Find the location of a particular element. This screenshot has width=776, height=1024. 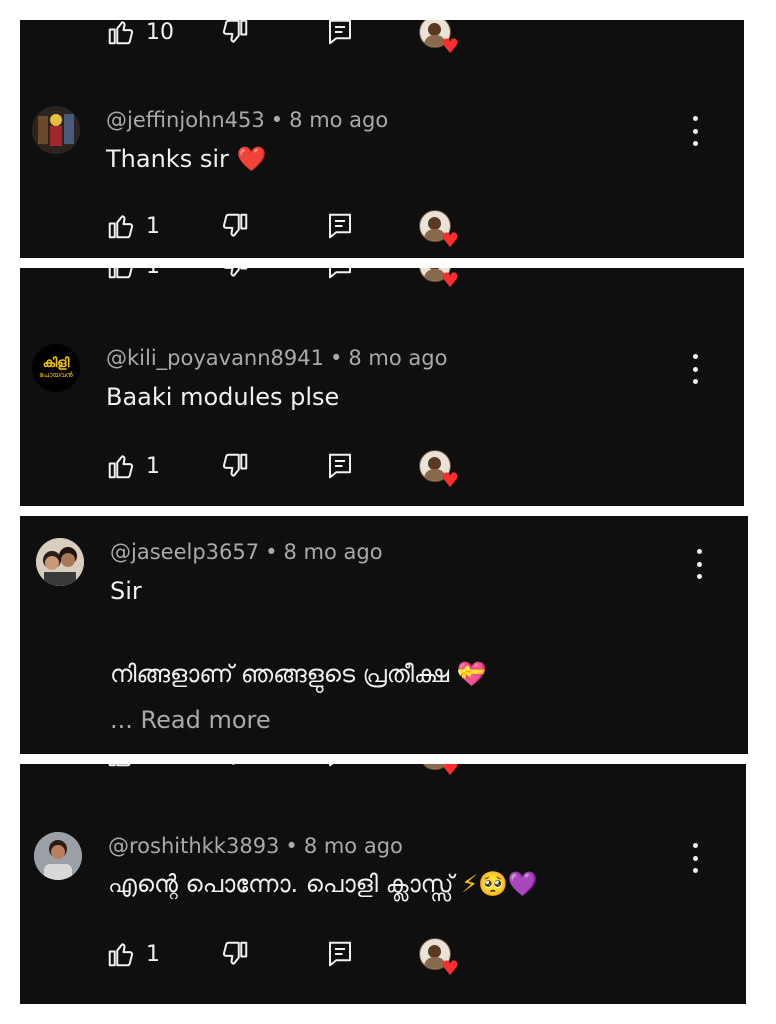

comment-text: Thanks sir ❤️ is located at coordinates (186, 159).